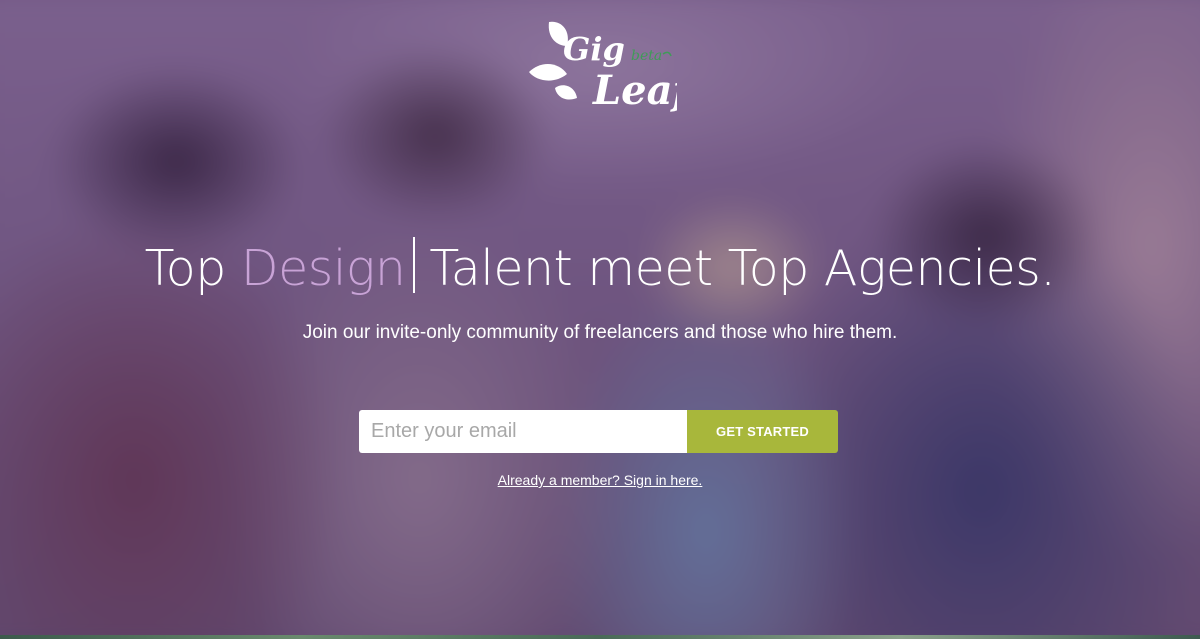 The height and width of the screenshot is (639, 1200). I want to click on svg-text: Leaf, so click(634, 90).